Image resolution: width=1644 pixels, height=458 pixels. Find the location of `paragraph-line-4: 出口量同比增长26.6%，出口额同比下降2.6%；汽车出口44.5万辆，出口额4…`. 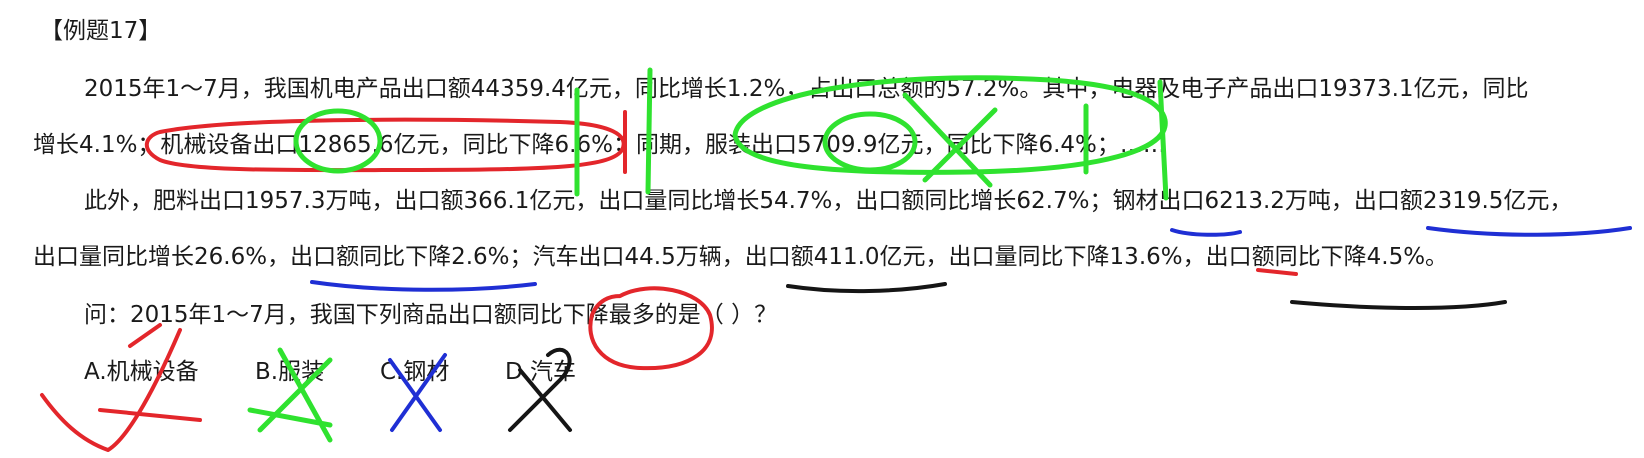

paragraph-line-4: 出口量同比增长26.6%，出口额同比下降2.6%；汽车出口44.5万辆，出口额4… is located at coordinates (741, 257).